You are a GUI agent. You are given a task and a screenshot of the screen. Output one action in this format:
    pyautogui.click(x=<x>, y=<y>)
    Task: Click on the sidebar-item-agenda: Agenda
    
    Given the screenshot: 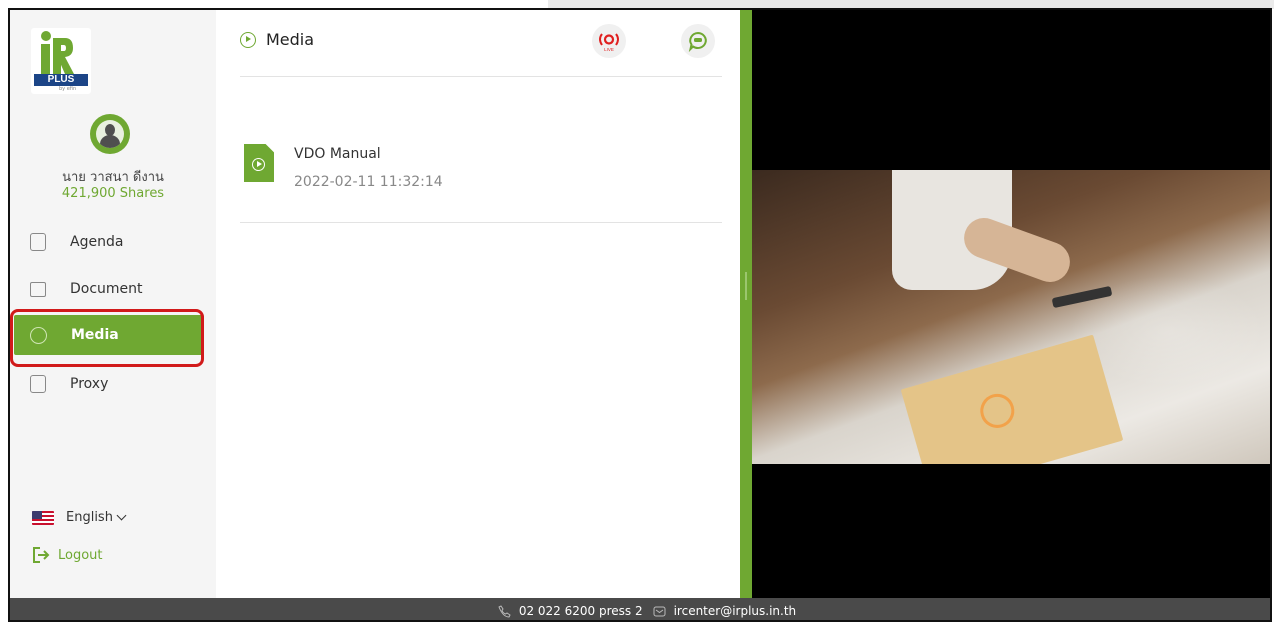 What is the action you would take?
    pyautogui.click(x=109, y=242)
    